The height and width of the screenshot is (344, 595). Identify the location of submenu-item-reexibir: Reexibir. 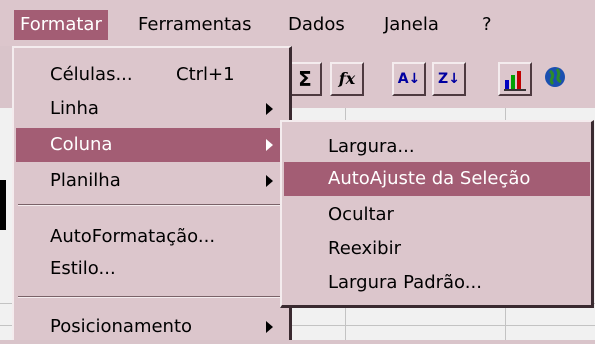
(437, 249).